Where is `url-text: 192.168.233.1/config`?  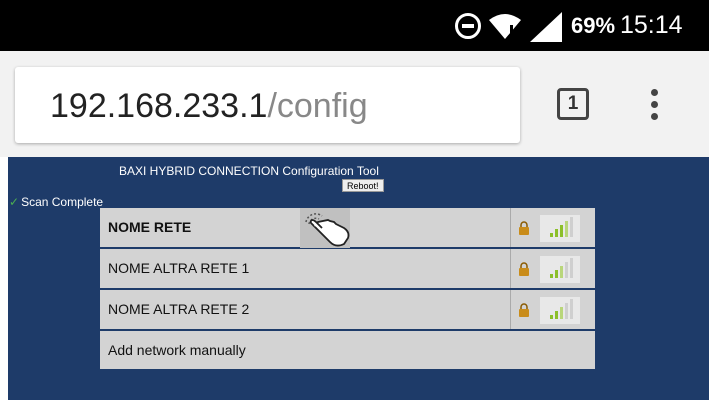
url-text: 192.168.233.1/config is located at coordinates (209, 106).